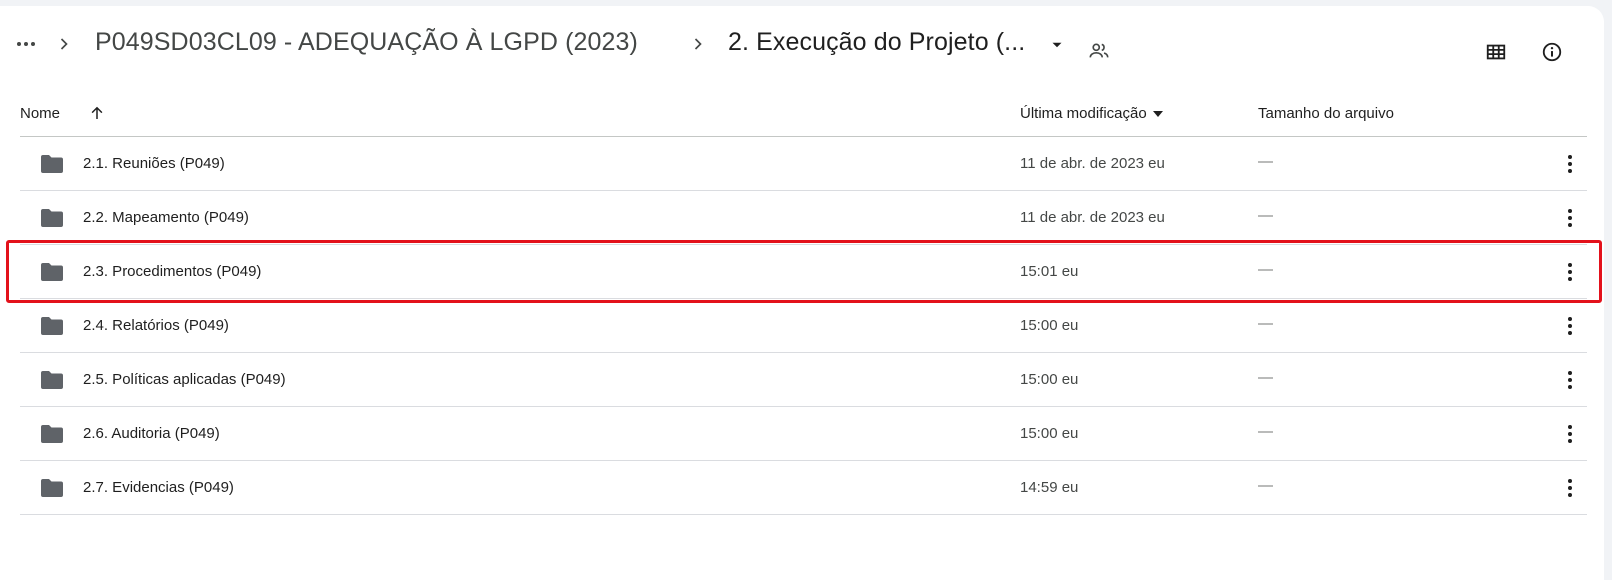 Image resolution: width=1612 pixels, height=580 pixels. What do you see at coordinates (1083, 113) in the screenshot?
I see `column-header-modified-label: Última modificação` at bounding box center [1083, 113].